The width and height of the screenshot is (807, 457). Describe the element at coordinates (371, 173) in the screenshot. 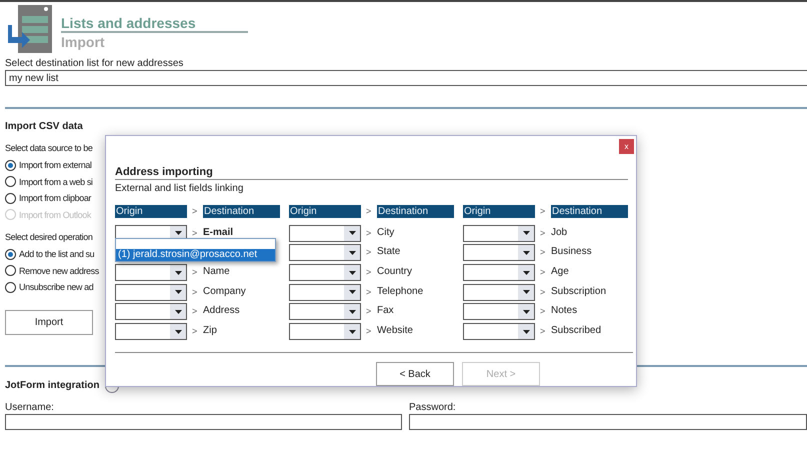

I see `dialog-title: Address importing` at that location.